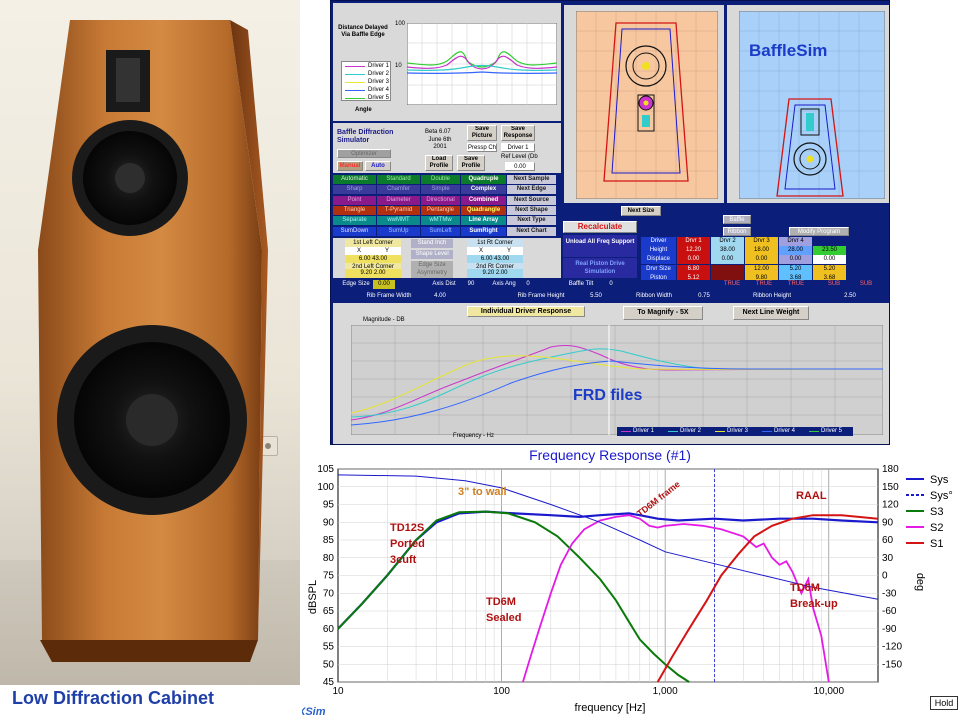 The height and width of the screenshot is (720, 960). What do you see at coordinates (829, 251) in the screenshot?
I see `driver-table-cell-1-5: 23.50` at bounding box center [829, 251].